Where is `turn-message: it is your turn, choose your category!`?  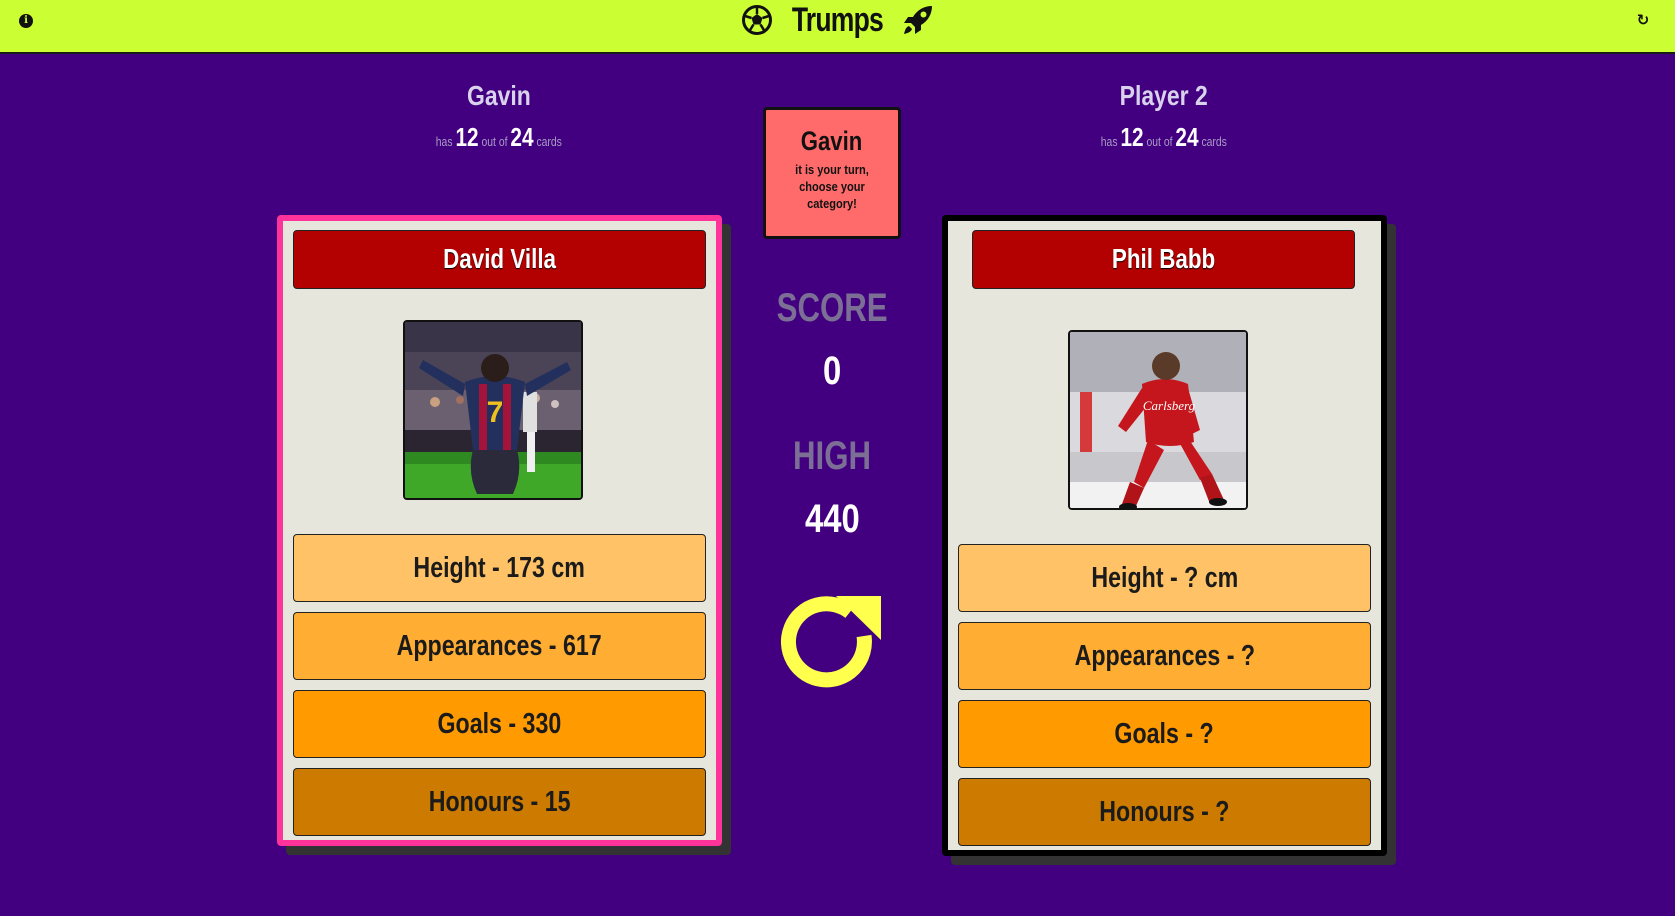
turn-message: it is your turn, choose your category! is located at coordinates (832, 186).